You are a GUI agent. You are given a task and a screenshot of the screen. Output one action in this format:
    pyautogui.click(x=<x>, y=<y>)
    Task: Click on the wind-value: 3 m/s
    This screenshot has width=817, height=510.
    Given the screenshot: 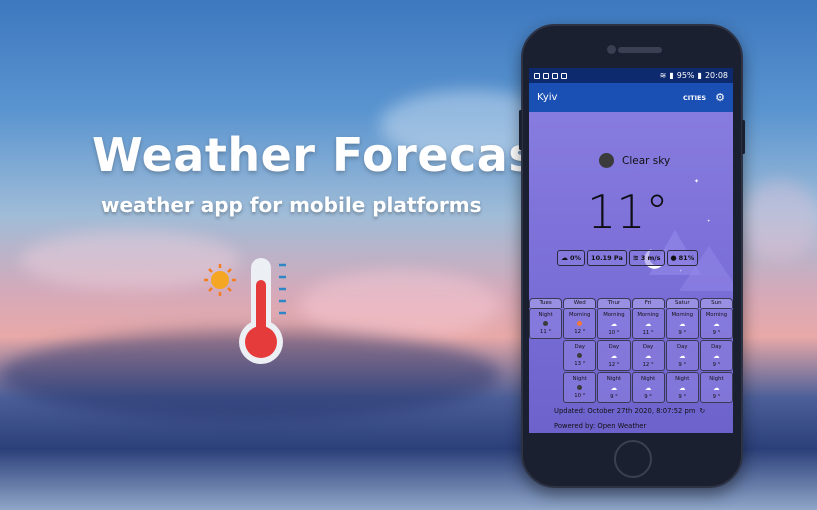 What is the action you would take?
    pyautogui.click(x=650, y=258)
    